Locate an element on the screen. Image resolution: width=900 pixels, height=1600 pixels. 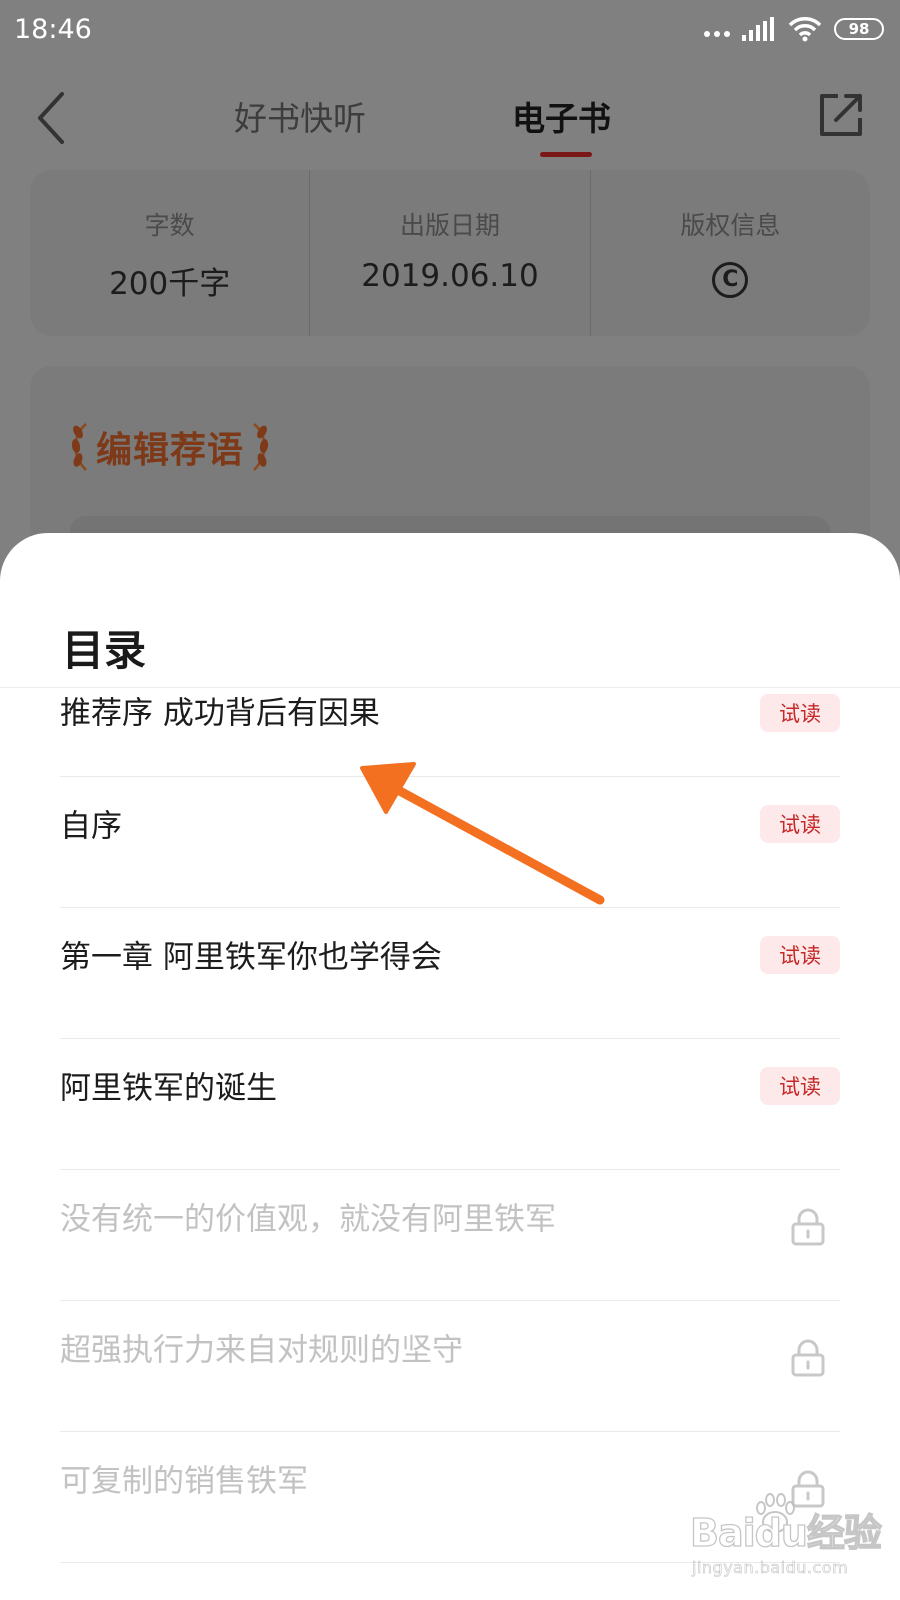
copyright-label: 版权信息 is located at coordinates (730, 225).